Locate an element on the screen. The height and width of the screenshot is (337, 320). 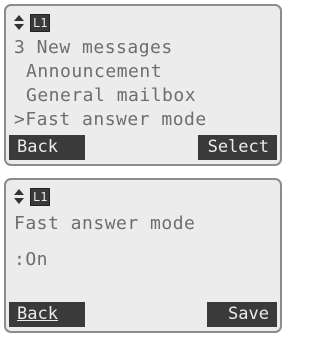
menu-title: 3 New messages is located at coordinates (93, 47).